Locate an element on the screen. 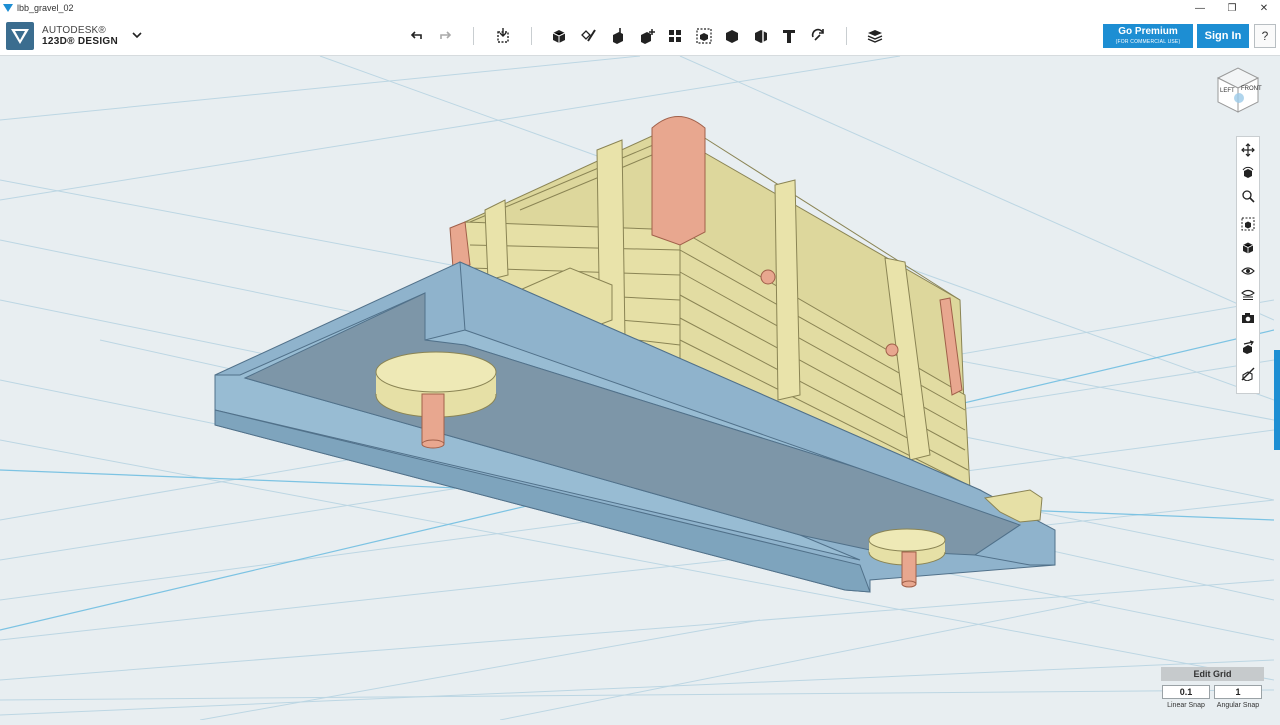 This screenshot has width=1280, height=725. sketch-button is located at coordinates (589, 36).